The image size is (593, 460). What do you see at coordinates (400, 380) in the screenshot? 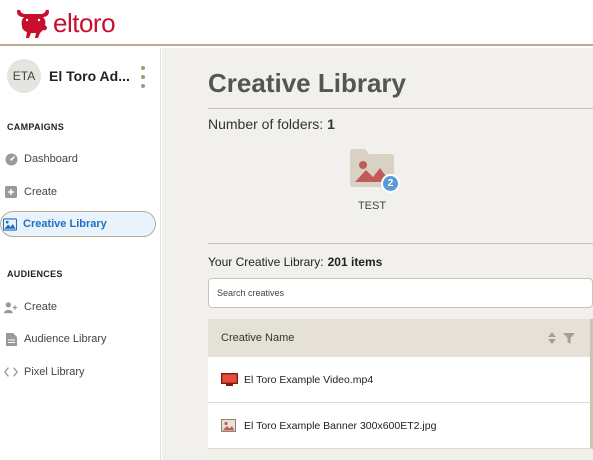
I see `table-row: El Toro Example Video.mp4` at bounding box center [400, 380].